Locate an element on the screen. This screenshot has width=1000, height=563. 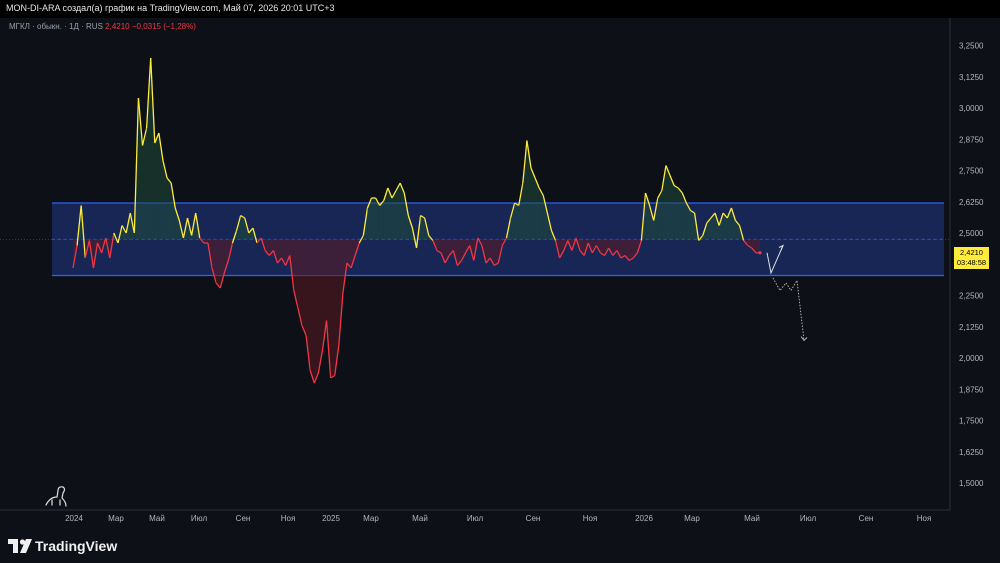
x-tick-label: 2026 is located at coordinates (644, 518).